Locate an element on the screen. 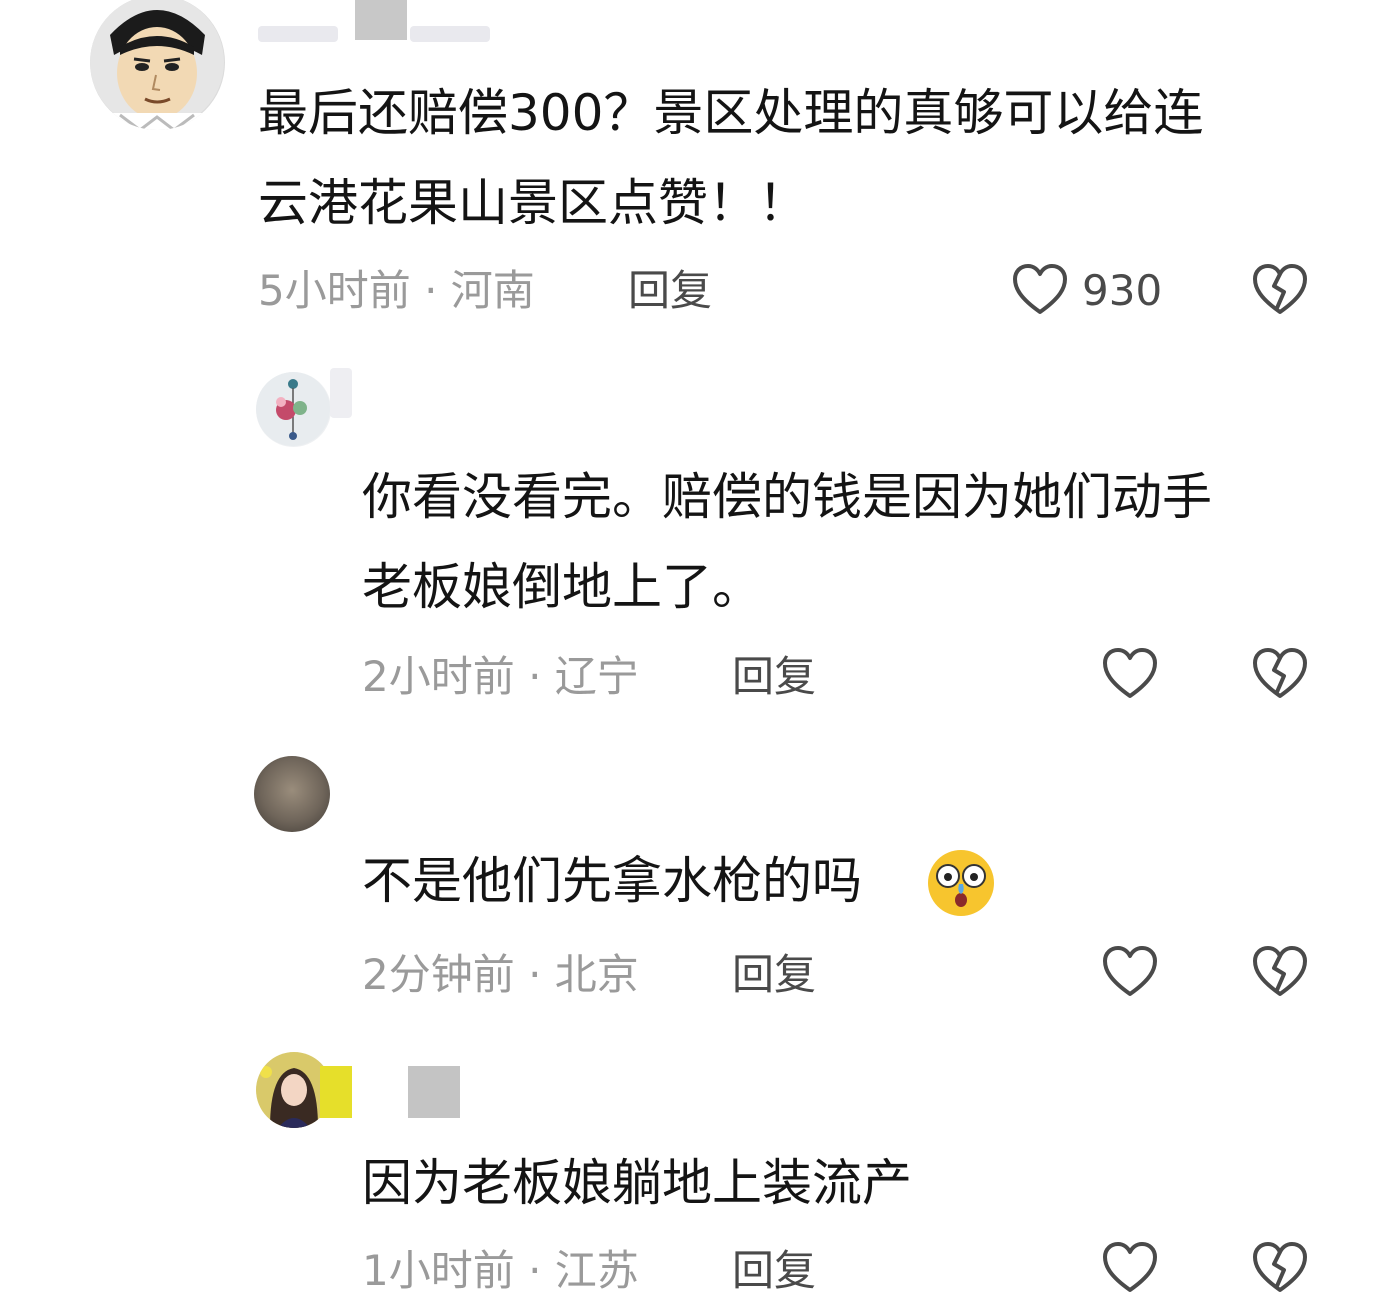 The image size is (1400, 1300). comment-meta: 2小时前 · 辽宁 is located at coordinates (500, 676).